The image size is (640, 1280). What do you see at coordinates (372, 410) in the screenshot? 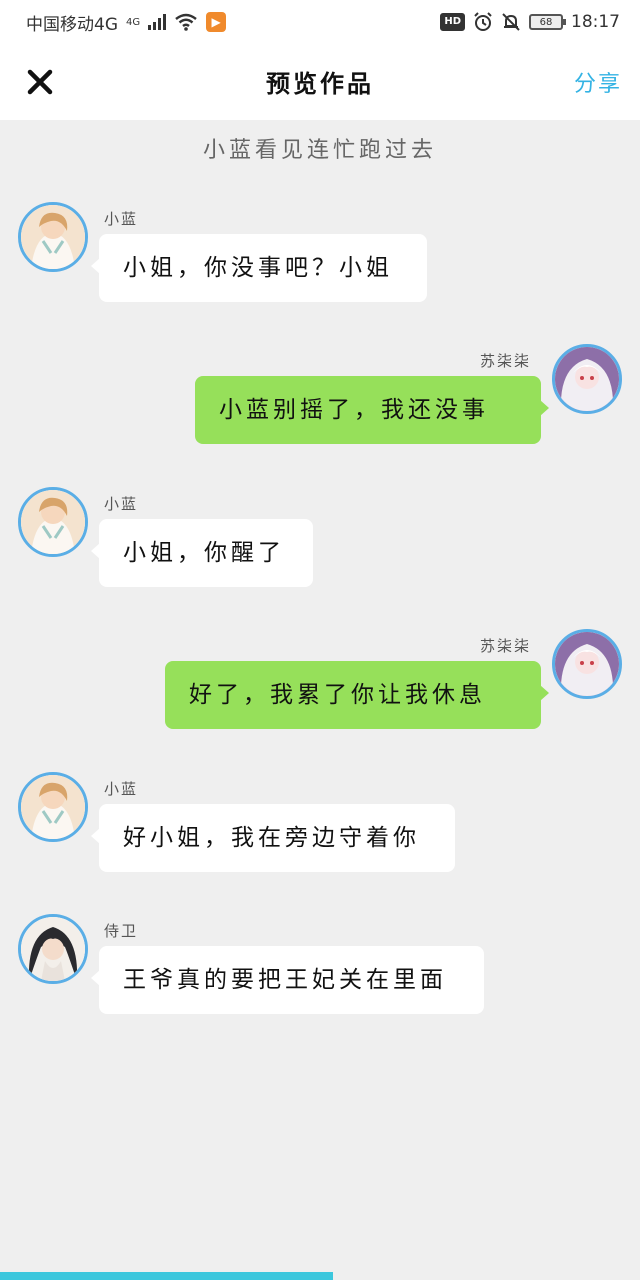
I see `message-bubble: 小蓝别摇了，我还没事` at bounding box center [372, 410].